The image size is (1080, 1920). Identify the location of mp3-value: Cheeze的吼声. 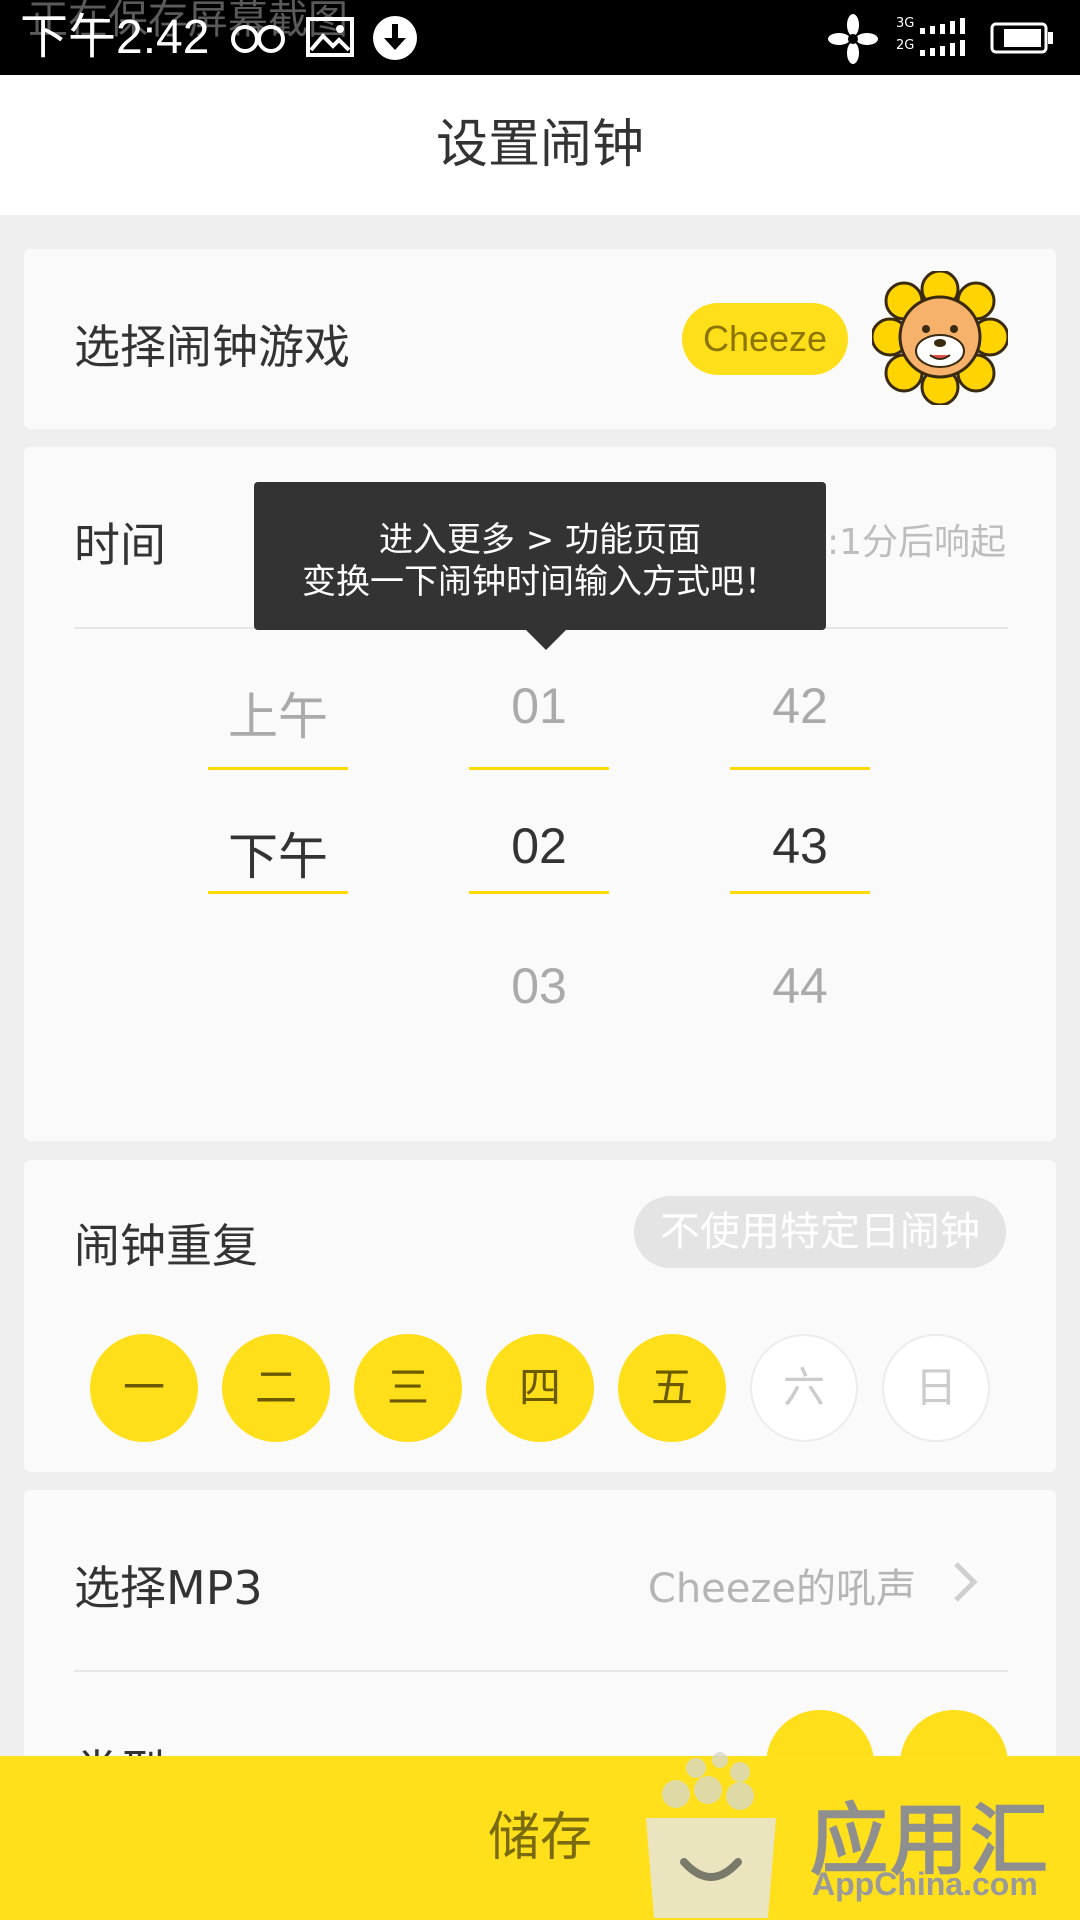
(782, 1585).